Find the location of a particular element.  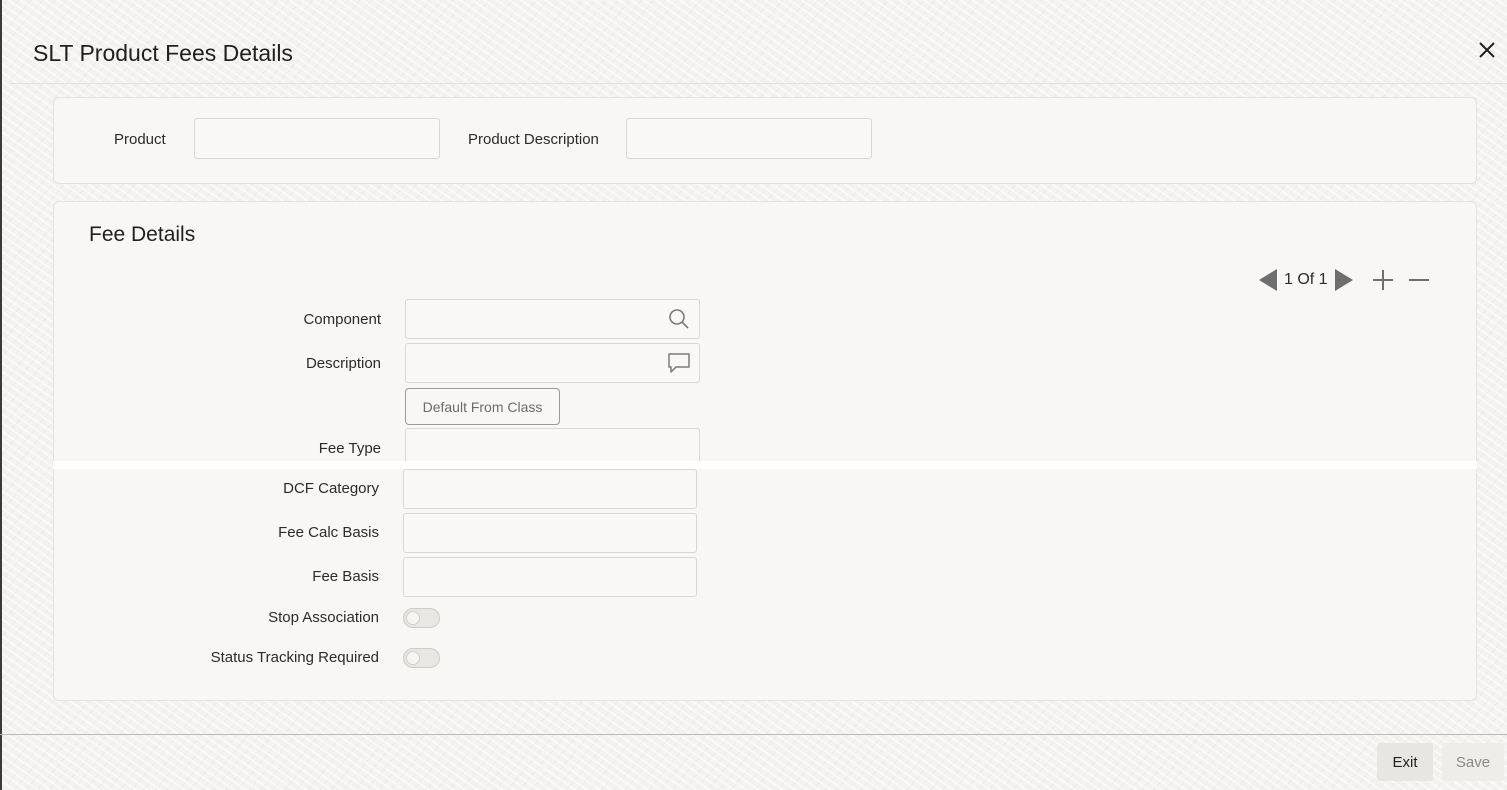

fee-type-input is located at coordinates (552, 447).